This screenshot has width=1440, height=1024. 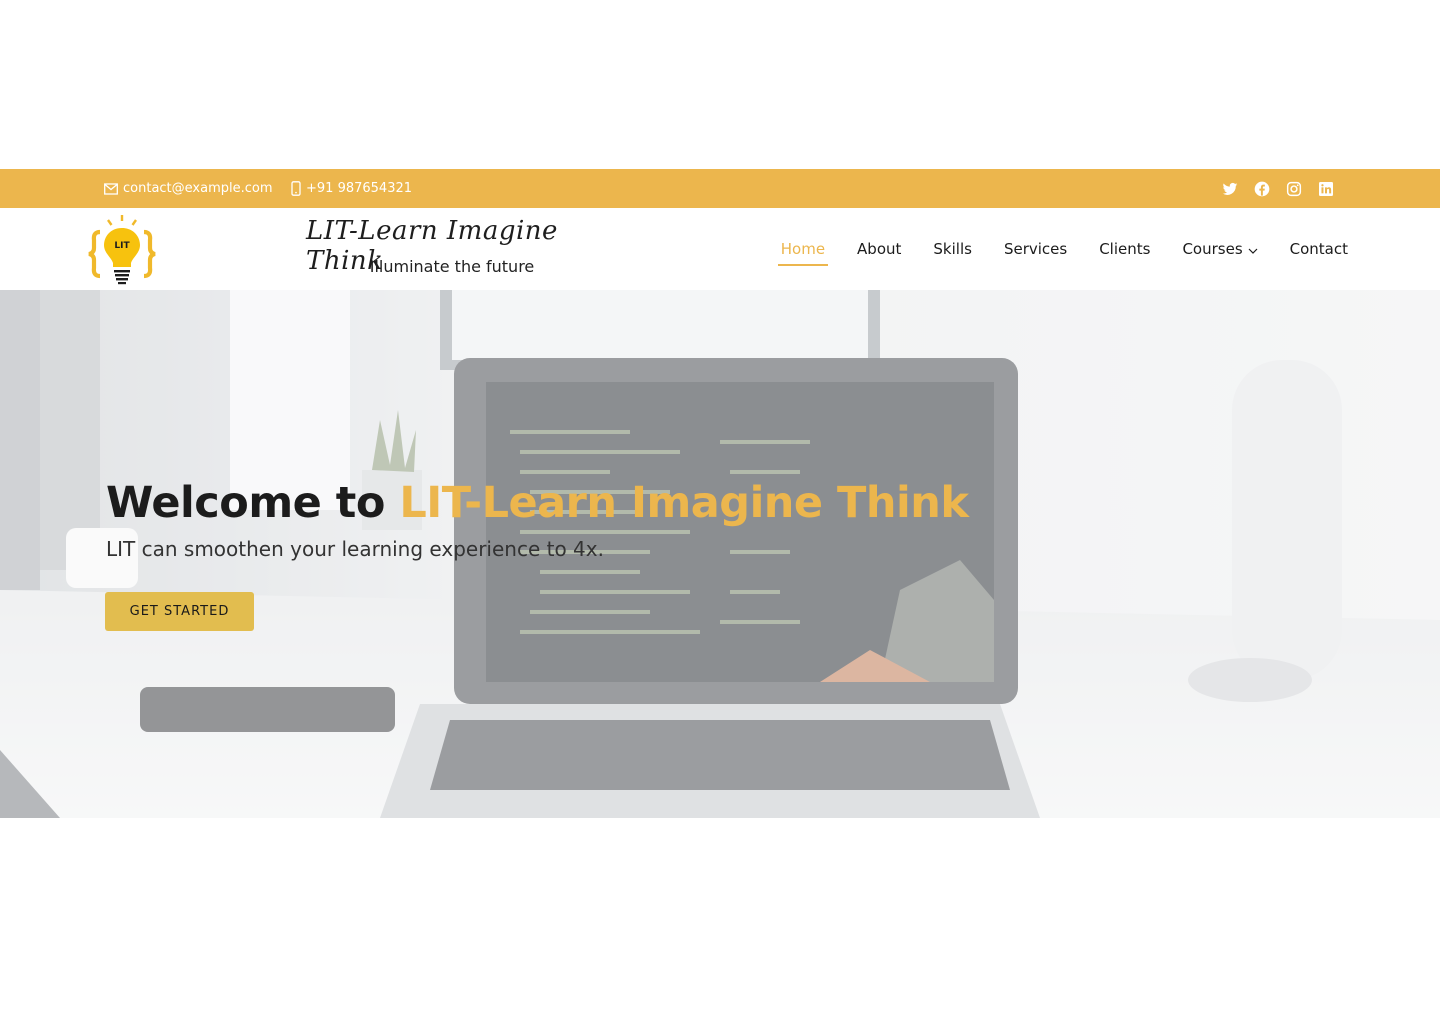 I want to click on lightbulb-logo-icon: LIT, so click(x=122, y=250).